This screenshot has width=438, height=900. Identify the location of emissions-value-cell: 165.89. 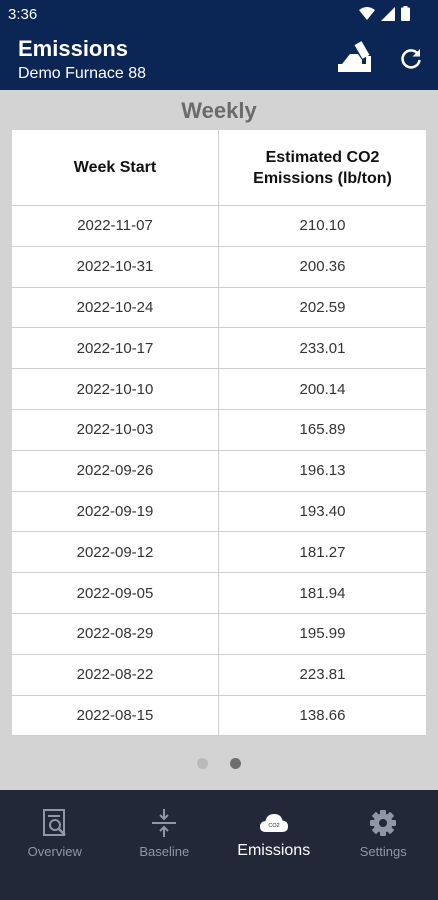
(322, 430).